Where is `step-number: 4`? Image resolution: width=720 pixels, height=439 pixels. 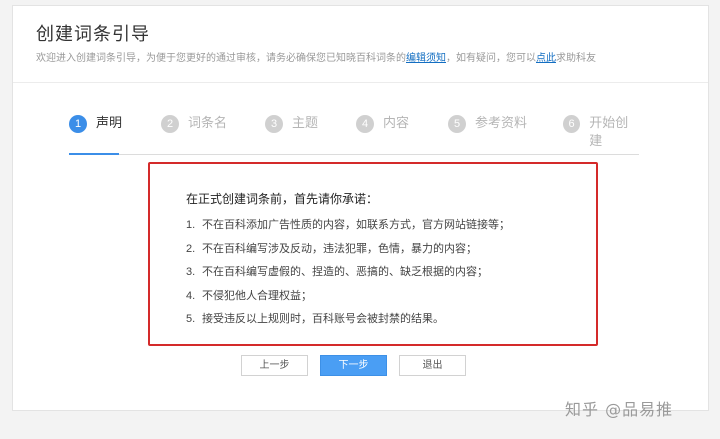 step-number: 4 is located at coordinates (365, 124).